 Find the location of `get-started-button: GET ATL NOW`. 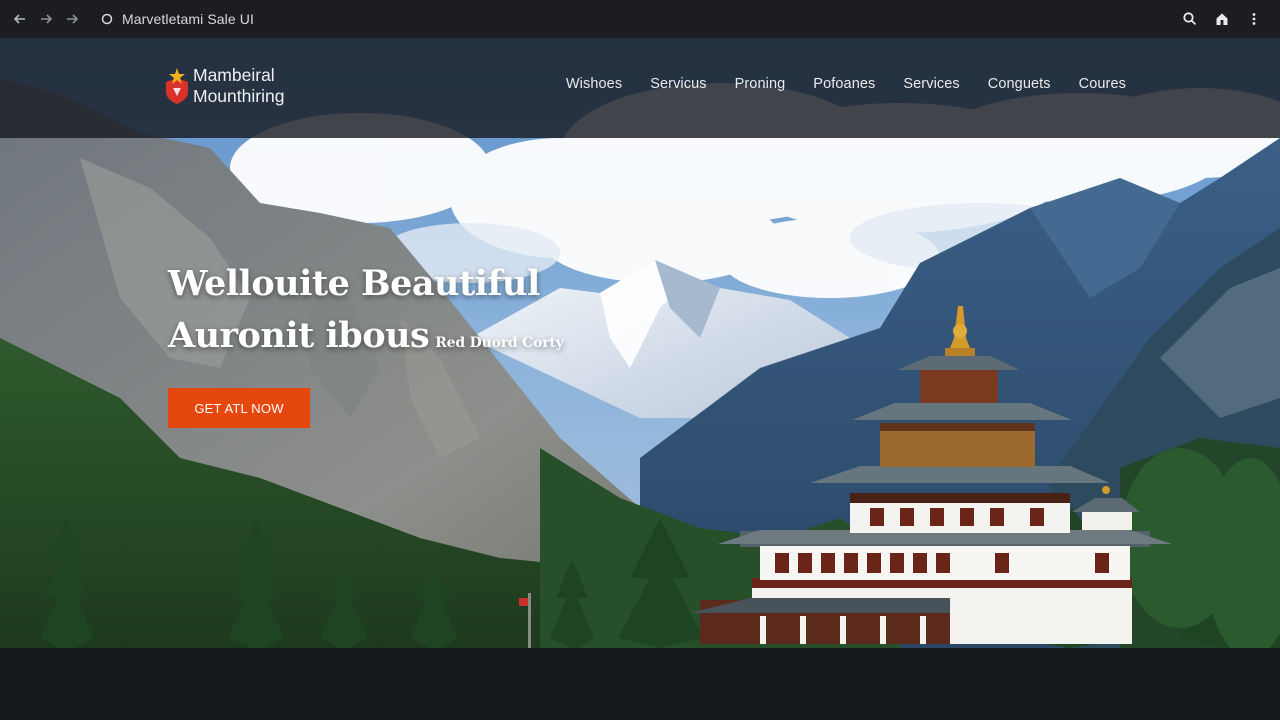

get-started-button: GET ATL NOW is located at coordinates (239, 408).